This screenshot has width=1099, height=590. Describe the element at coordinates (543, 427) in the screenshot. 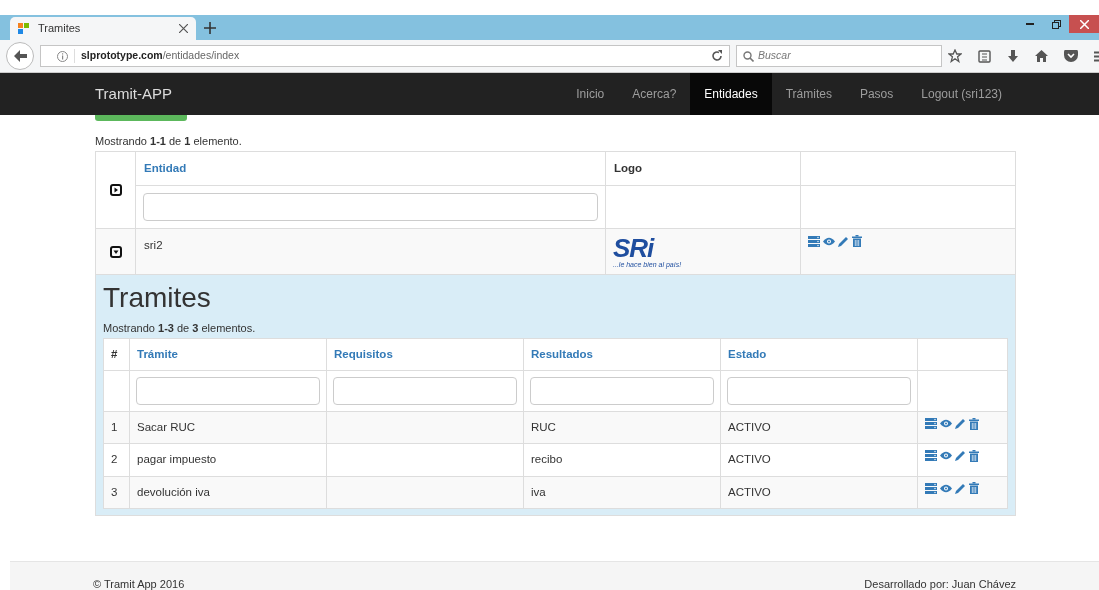

I see `table-cell: RUC` at that location.